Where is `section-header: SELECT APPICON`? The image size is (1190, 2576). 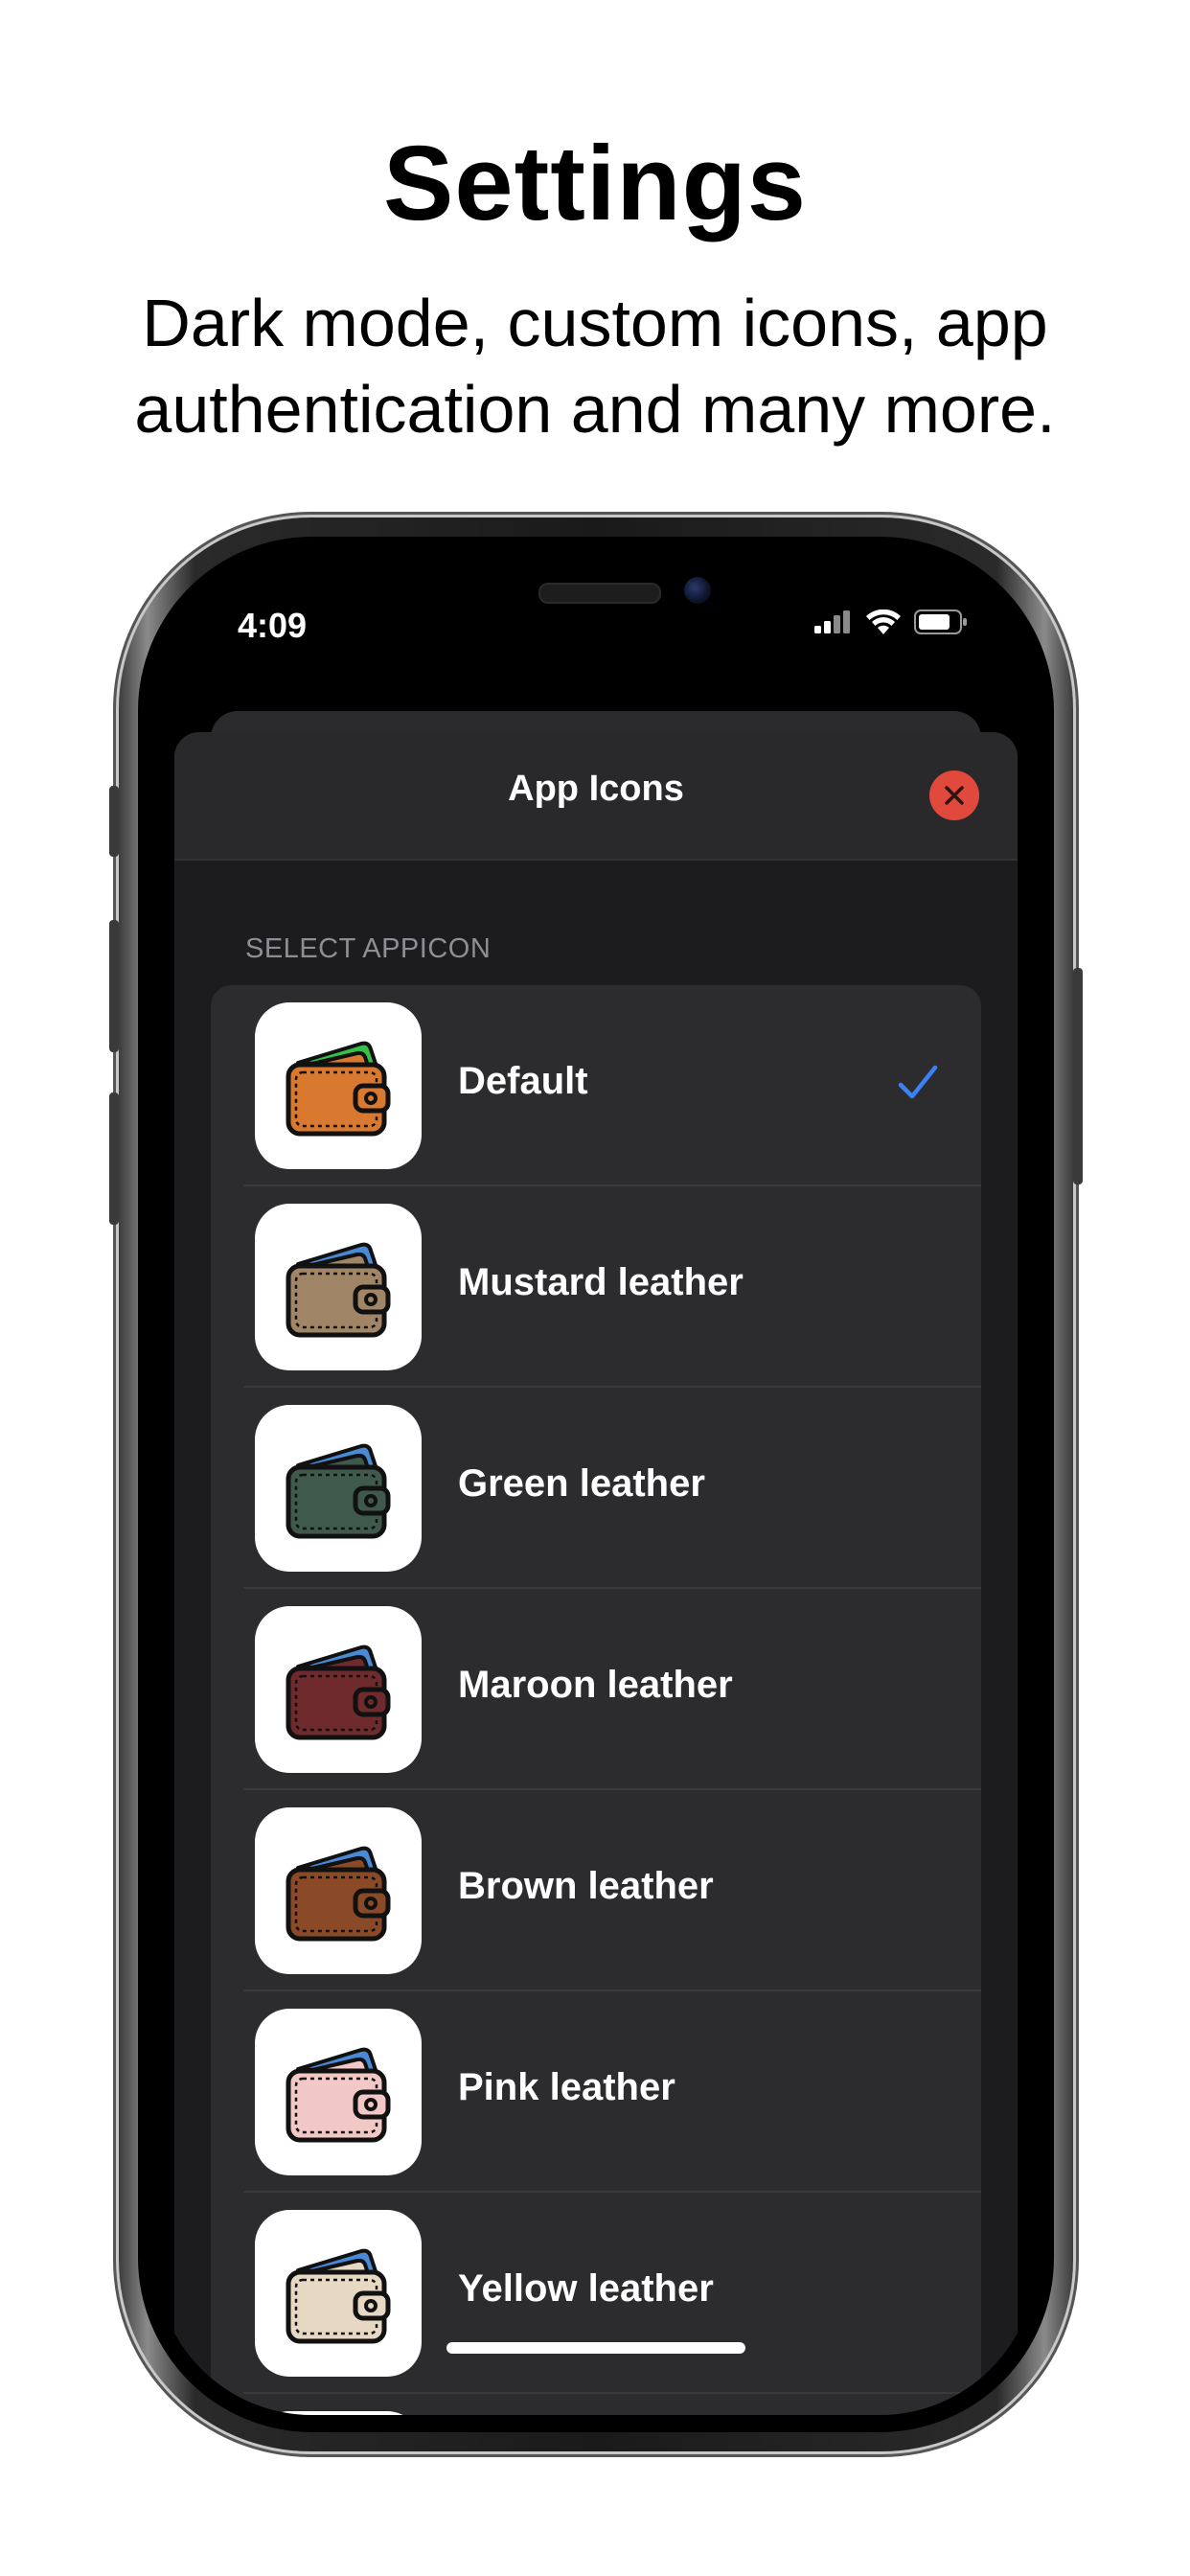 section-header: SELECT APPICON is located at coordinates (369, 948).